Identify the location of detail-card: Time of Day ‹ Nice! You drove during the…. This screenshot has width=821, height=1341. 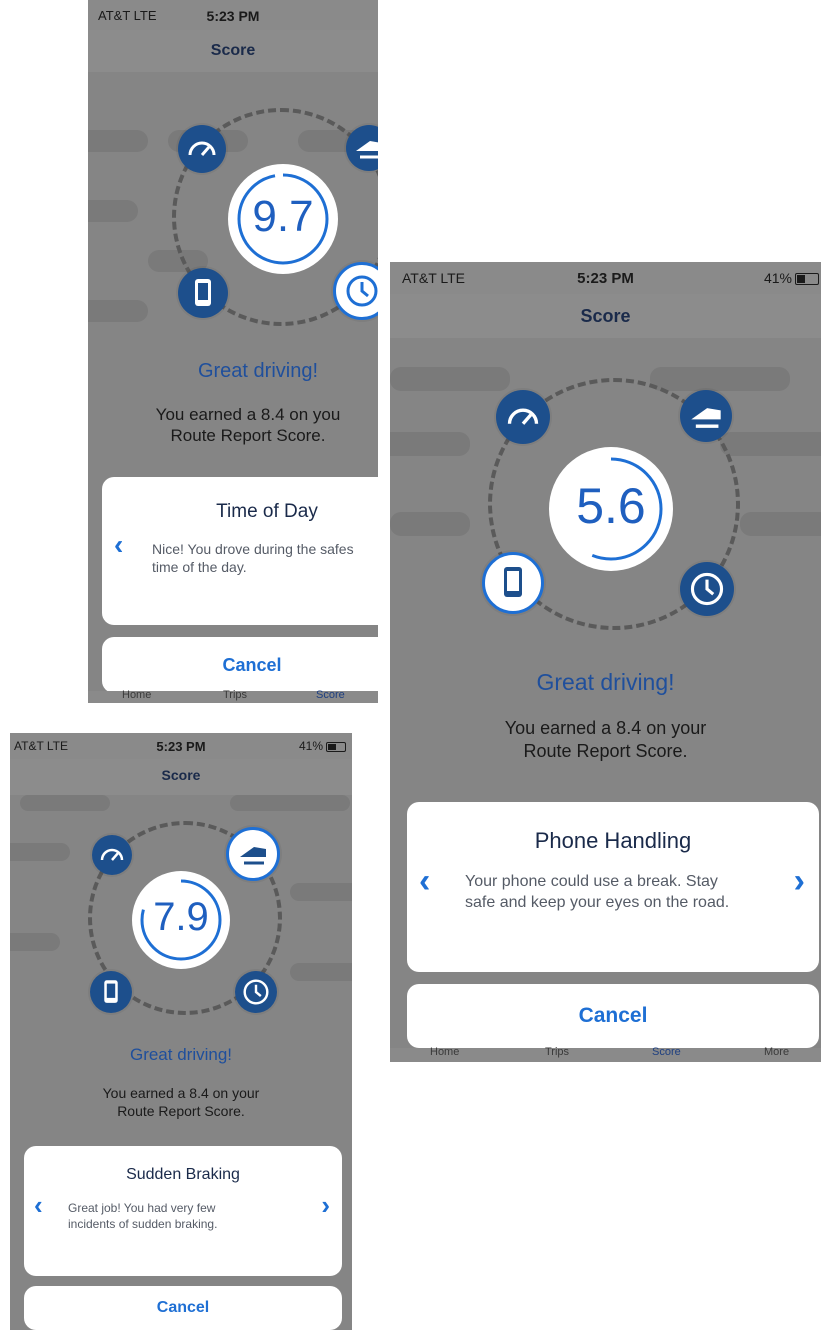
(240, 551).